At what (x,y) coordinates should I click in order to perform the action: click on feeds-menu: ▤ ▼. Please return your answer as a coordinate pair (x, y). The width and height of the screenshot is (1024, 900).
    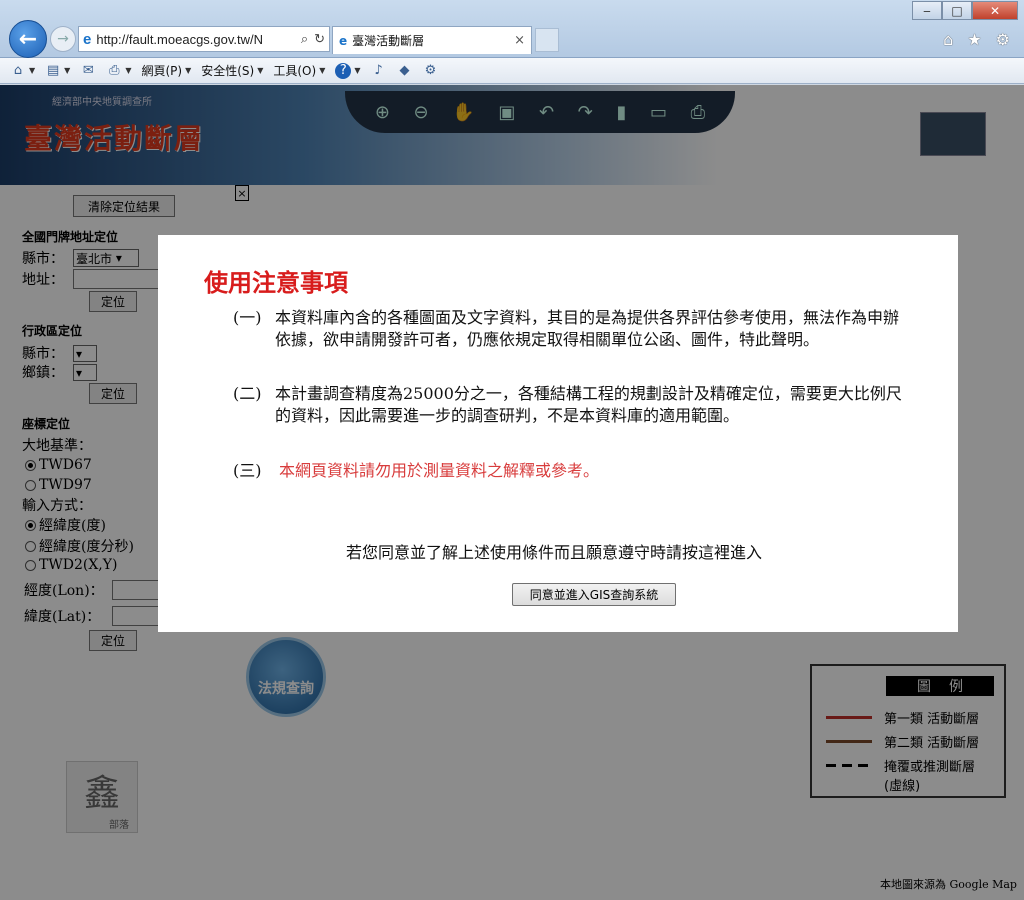
    Looking at the image, I should click on (57, 71).